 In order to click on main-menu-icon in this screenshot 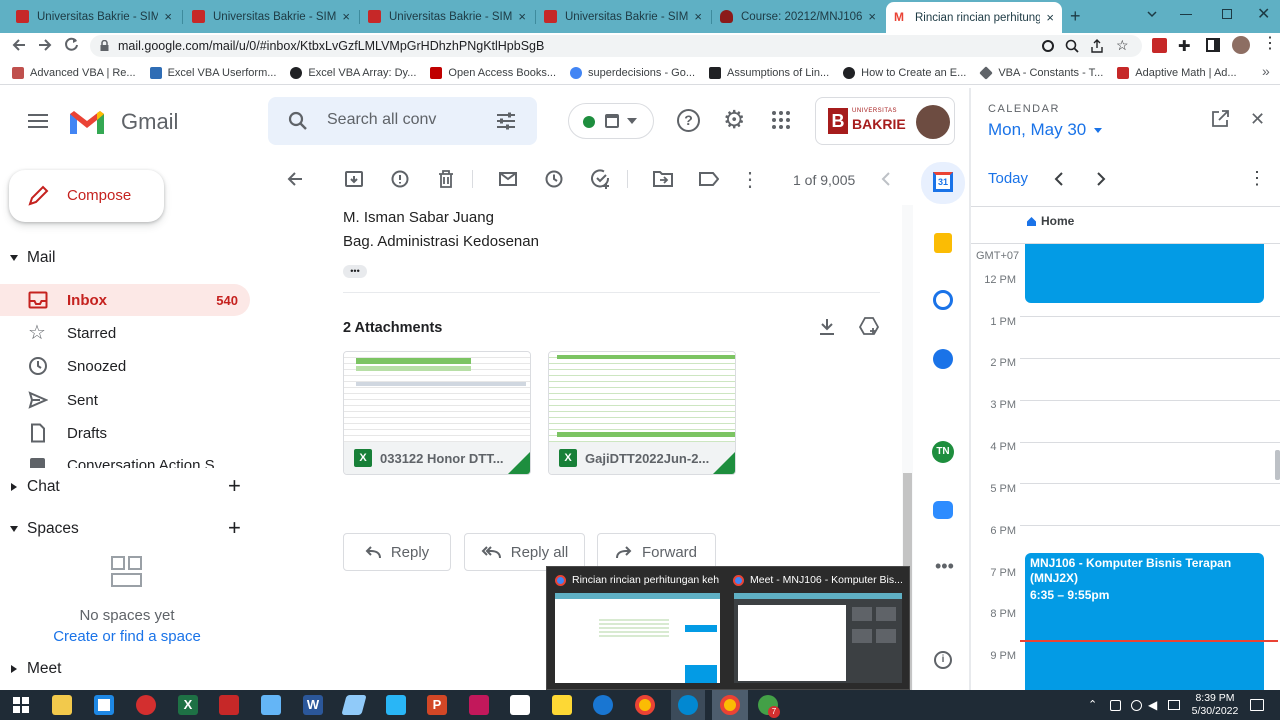, I will do `click(38, 121)`.